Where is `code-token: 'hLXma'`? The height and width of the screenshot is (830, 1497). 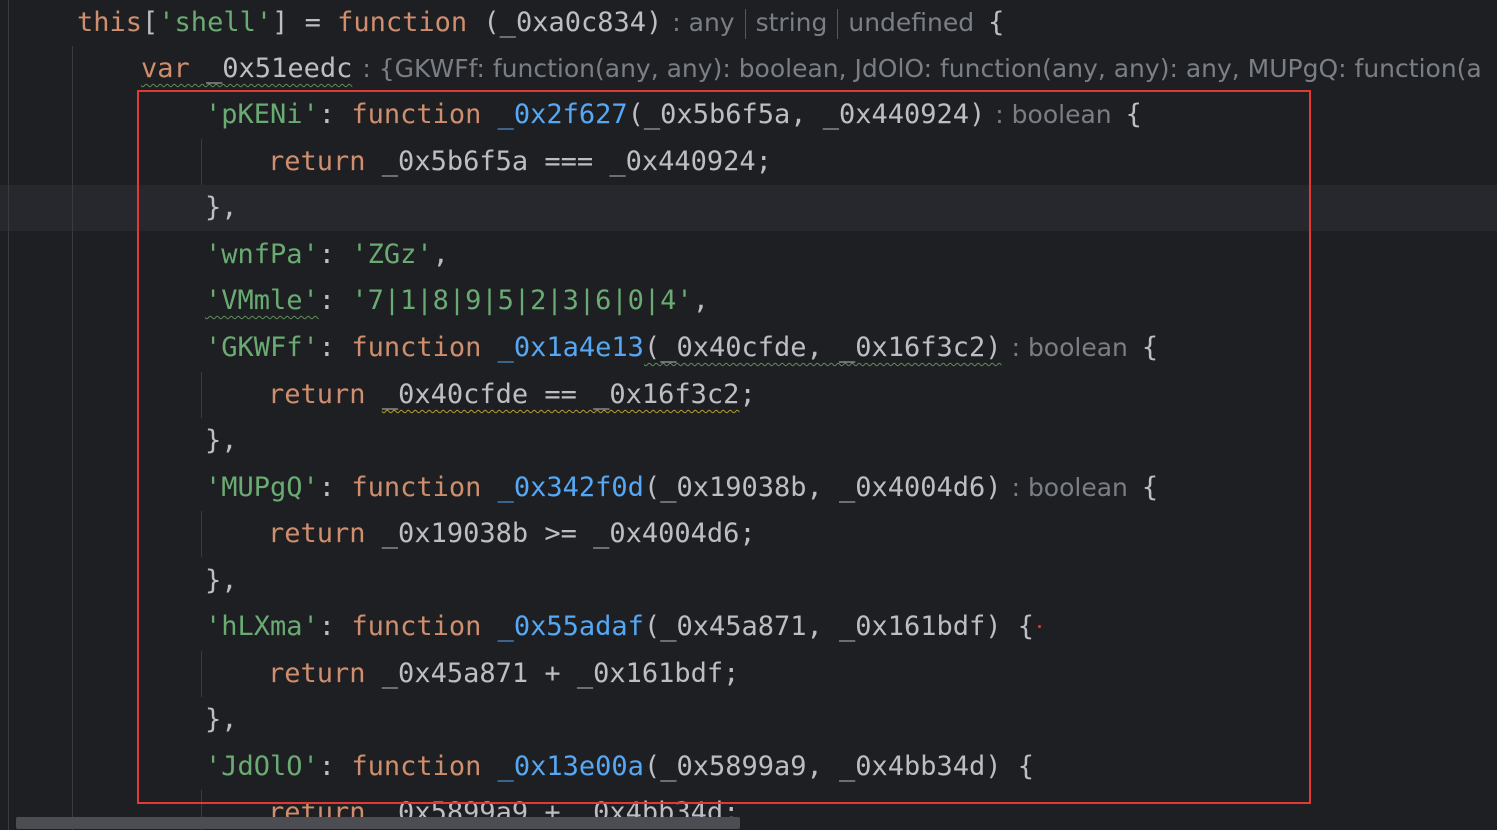
code-token: 'hLXma' is located at coordinates (262, 626).